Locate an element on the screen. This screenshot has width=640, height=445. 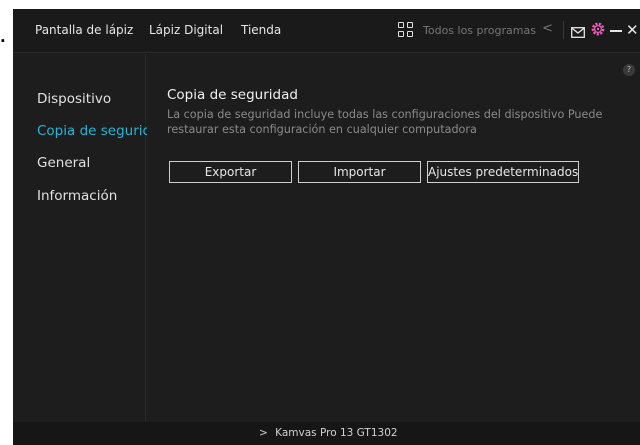
minimize-icon is located at coordinates (616, 31).